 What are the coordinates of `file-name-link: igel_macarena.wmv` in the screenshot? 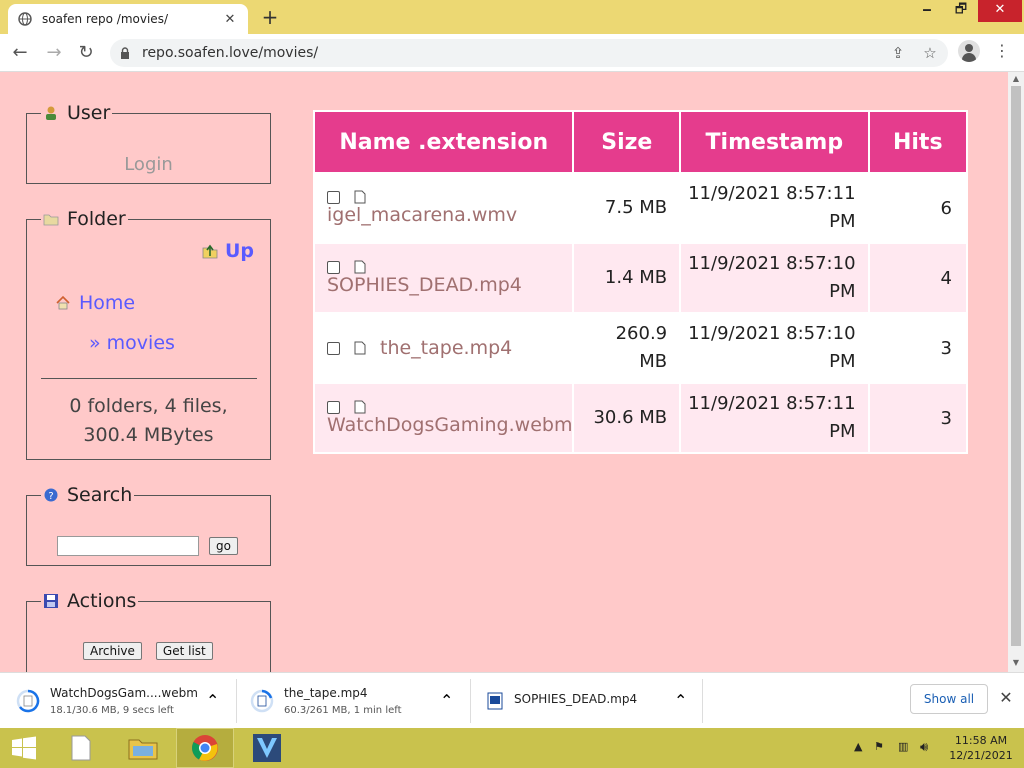 It's located at (449, 215).